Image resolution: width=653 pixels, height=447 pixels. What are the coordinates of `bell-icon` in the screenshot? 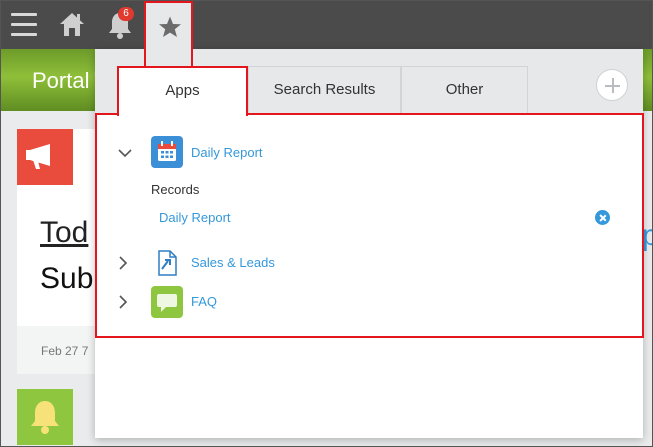 It's located at (45, 417).